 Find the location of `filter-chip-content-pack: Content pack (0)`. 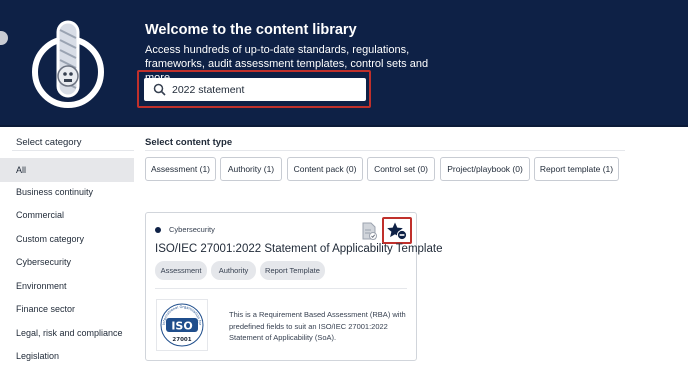

filter-chip-content-pack: Content pack (0) is located at coordinates (325, 169).